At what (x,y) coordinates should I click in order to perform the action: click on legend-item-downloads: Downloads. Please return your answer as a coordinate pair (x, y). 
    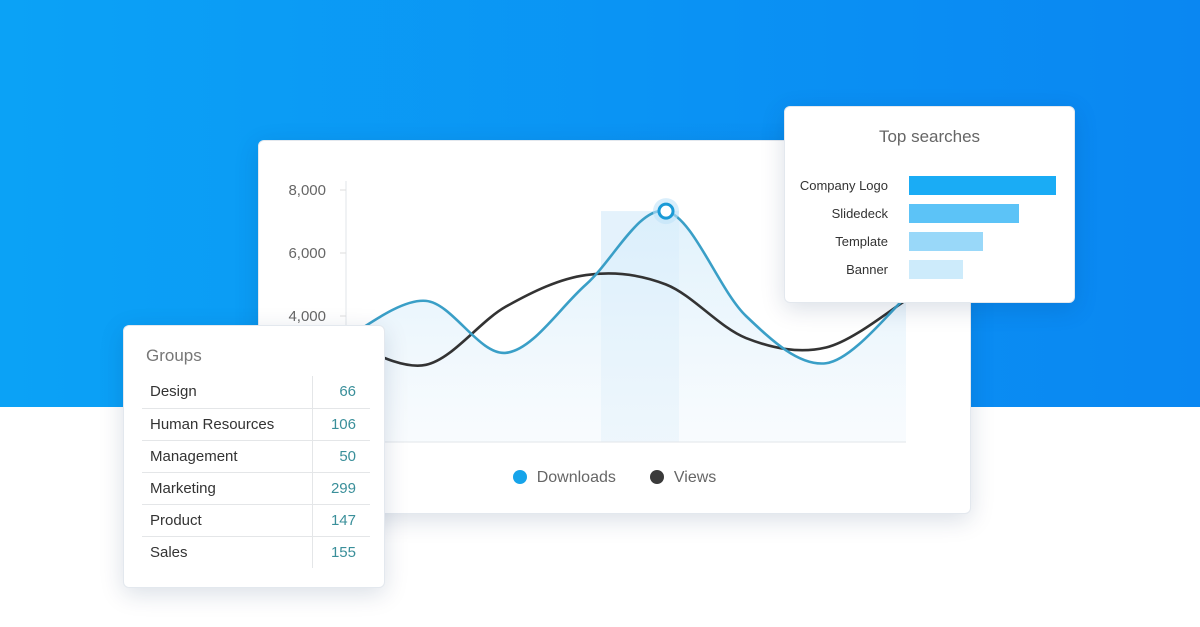
    Looking at the image, I should click on (564, 478).